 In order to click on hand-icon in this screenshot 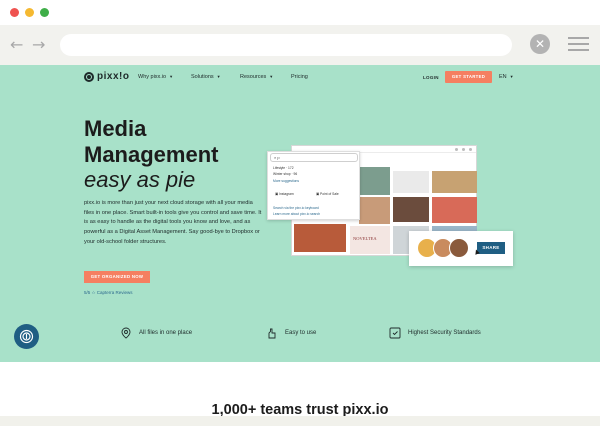, I will do `click(272, 333)`.